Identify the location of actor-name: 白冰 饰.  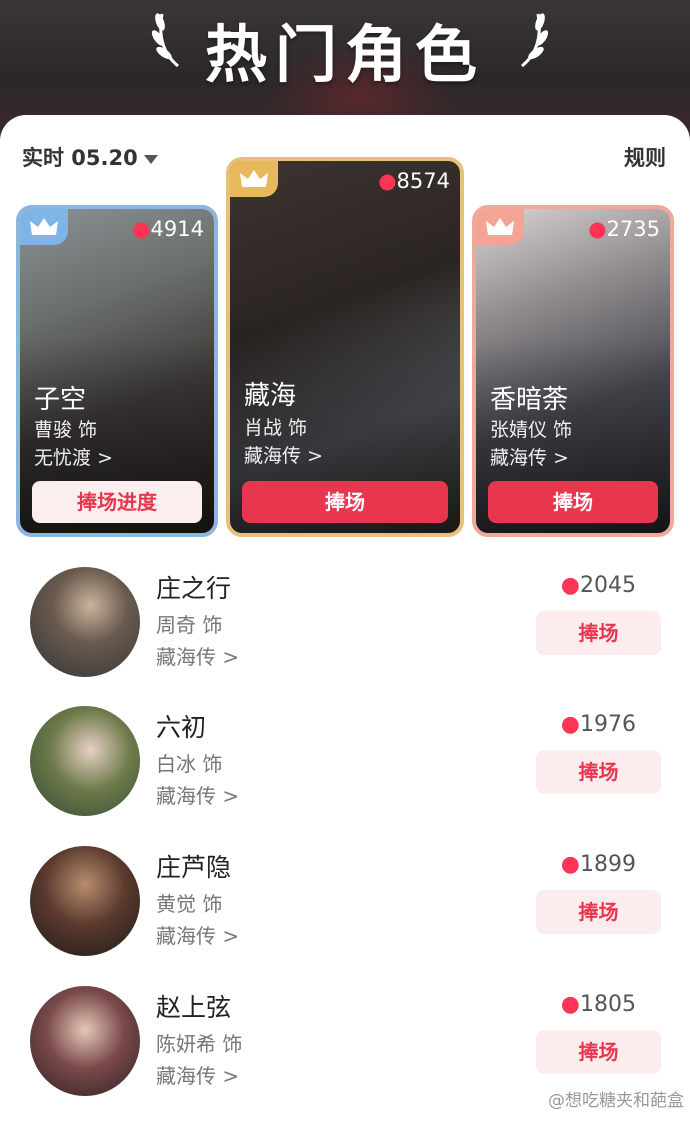
(189, 764).